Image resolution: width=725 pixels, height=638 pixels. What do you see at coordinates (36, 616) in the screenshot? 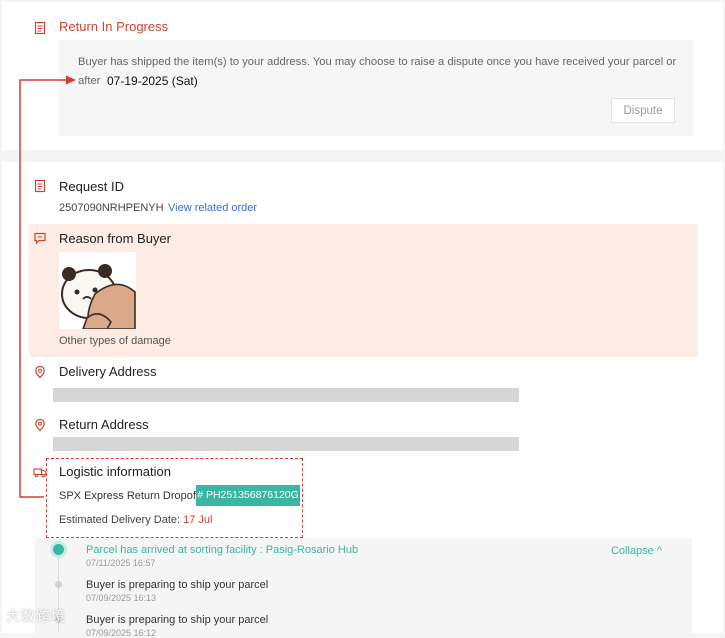
I see `watermark-logo: 大数跨境` at bounding box center [36, 616].